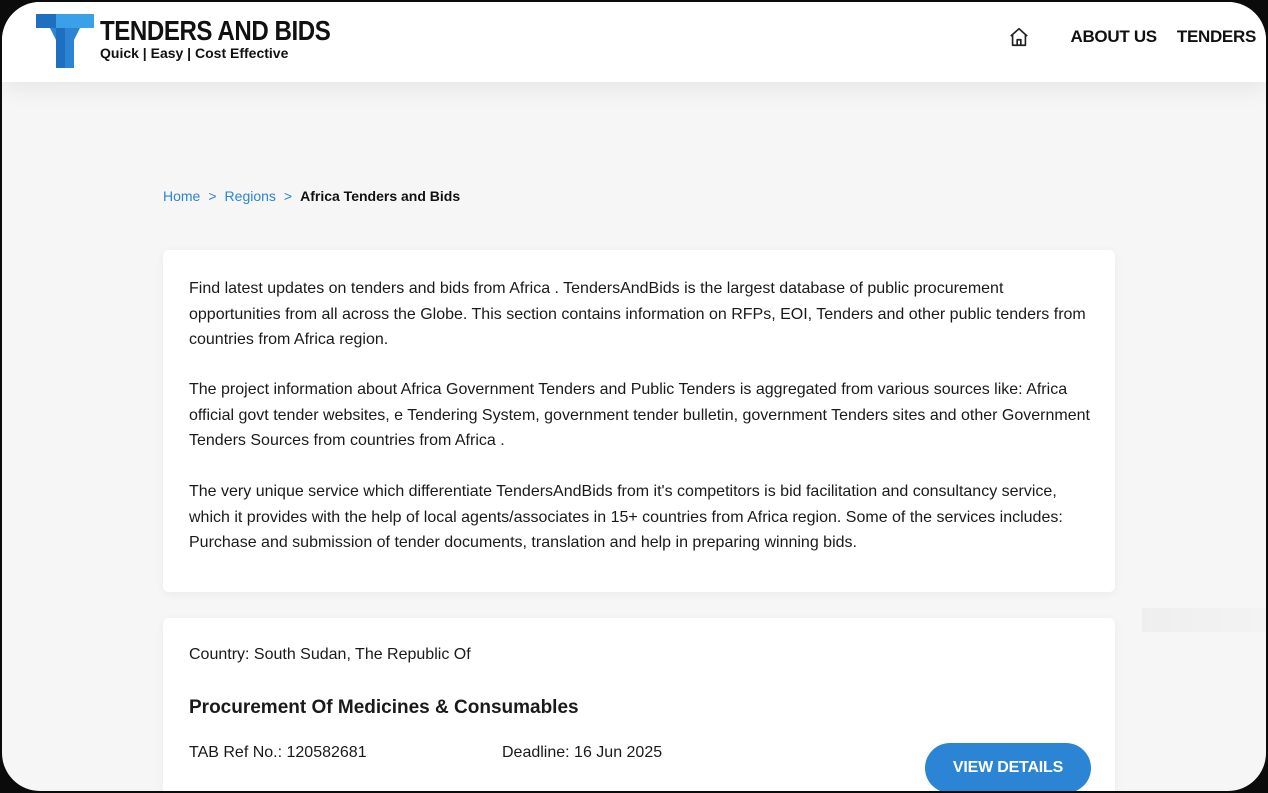 Image resolution: width=1268 pixels, height=793 pixels. I want to click on tender-deadline: Deadline: 16 Jun 2025, so click(582, 752).